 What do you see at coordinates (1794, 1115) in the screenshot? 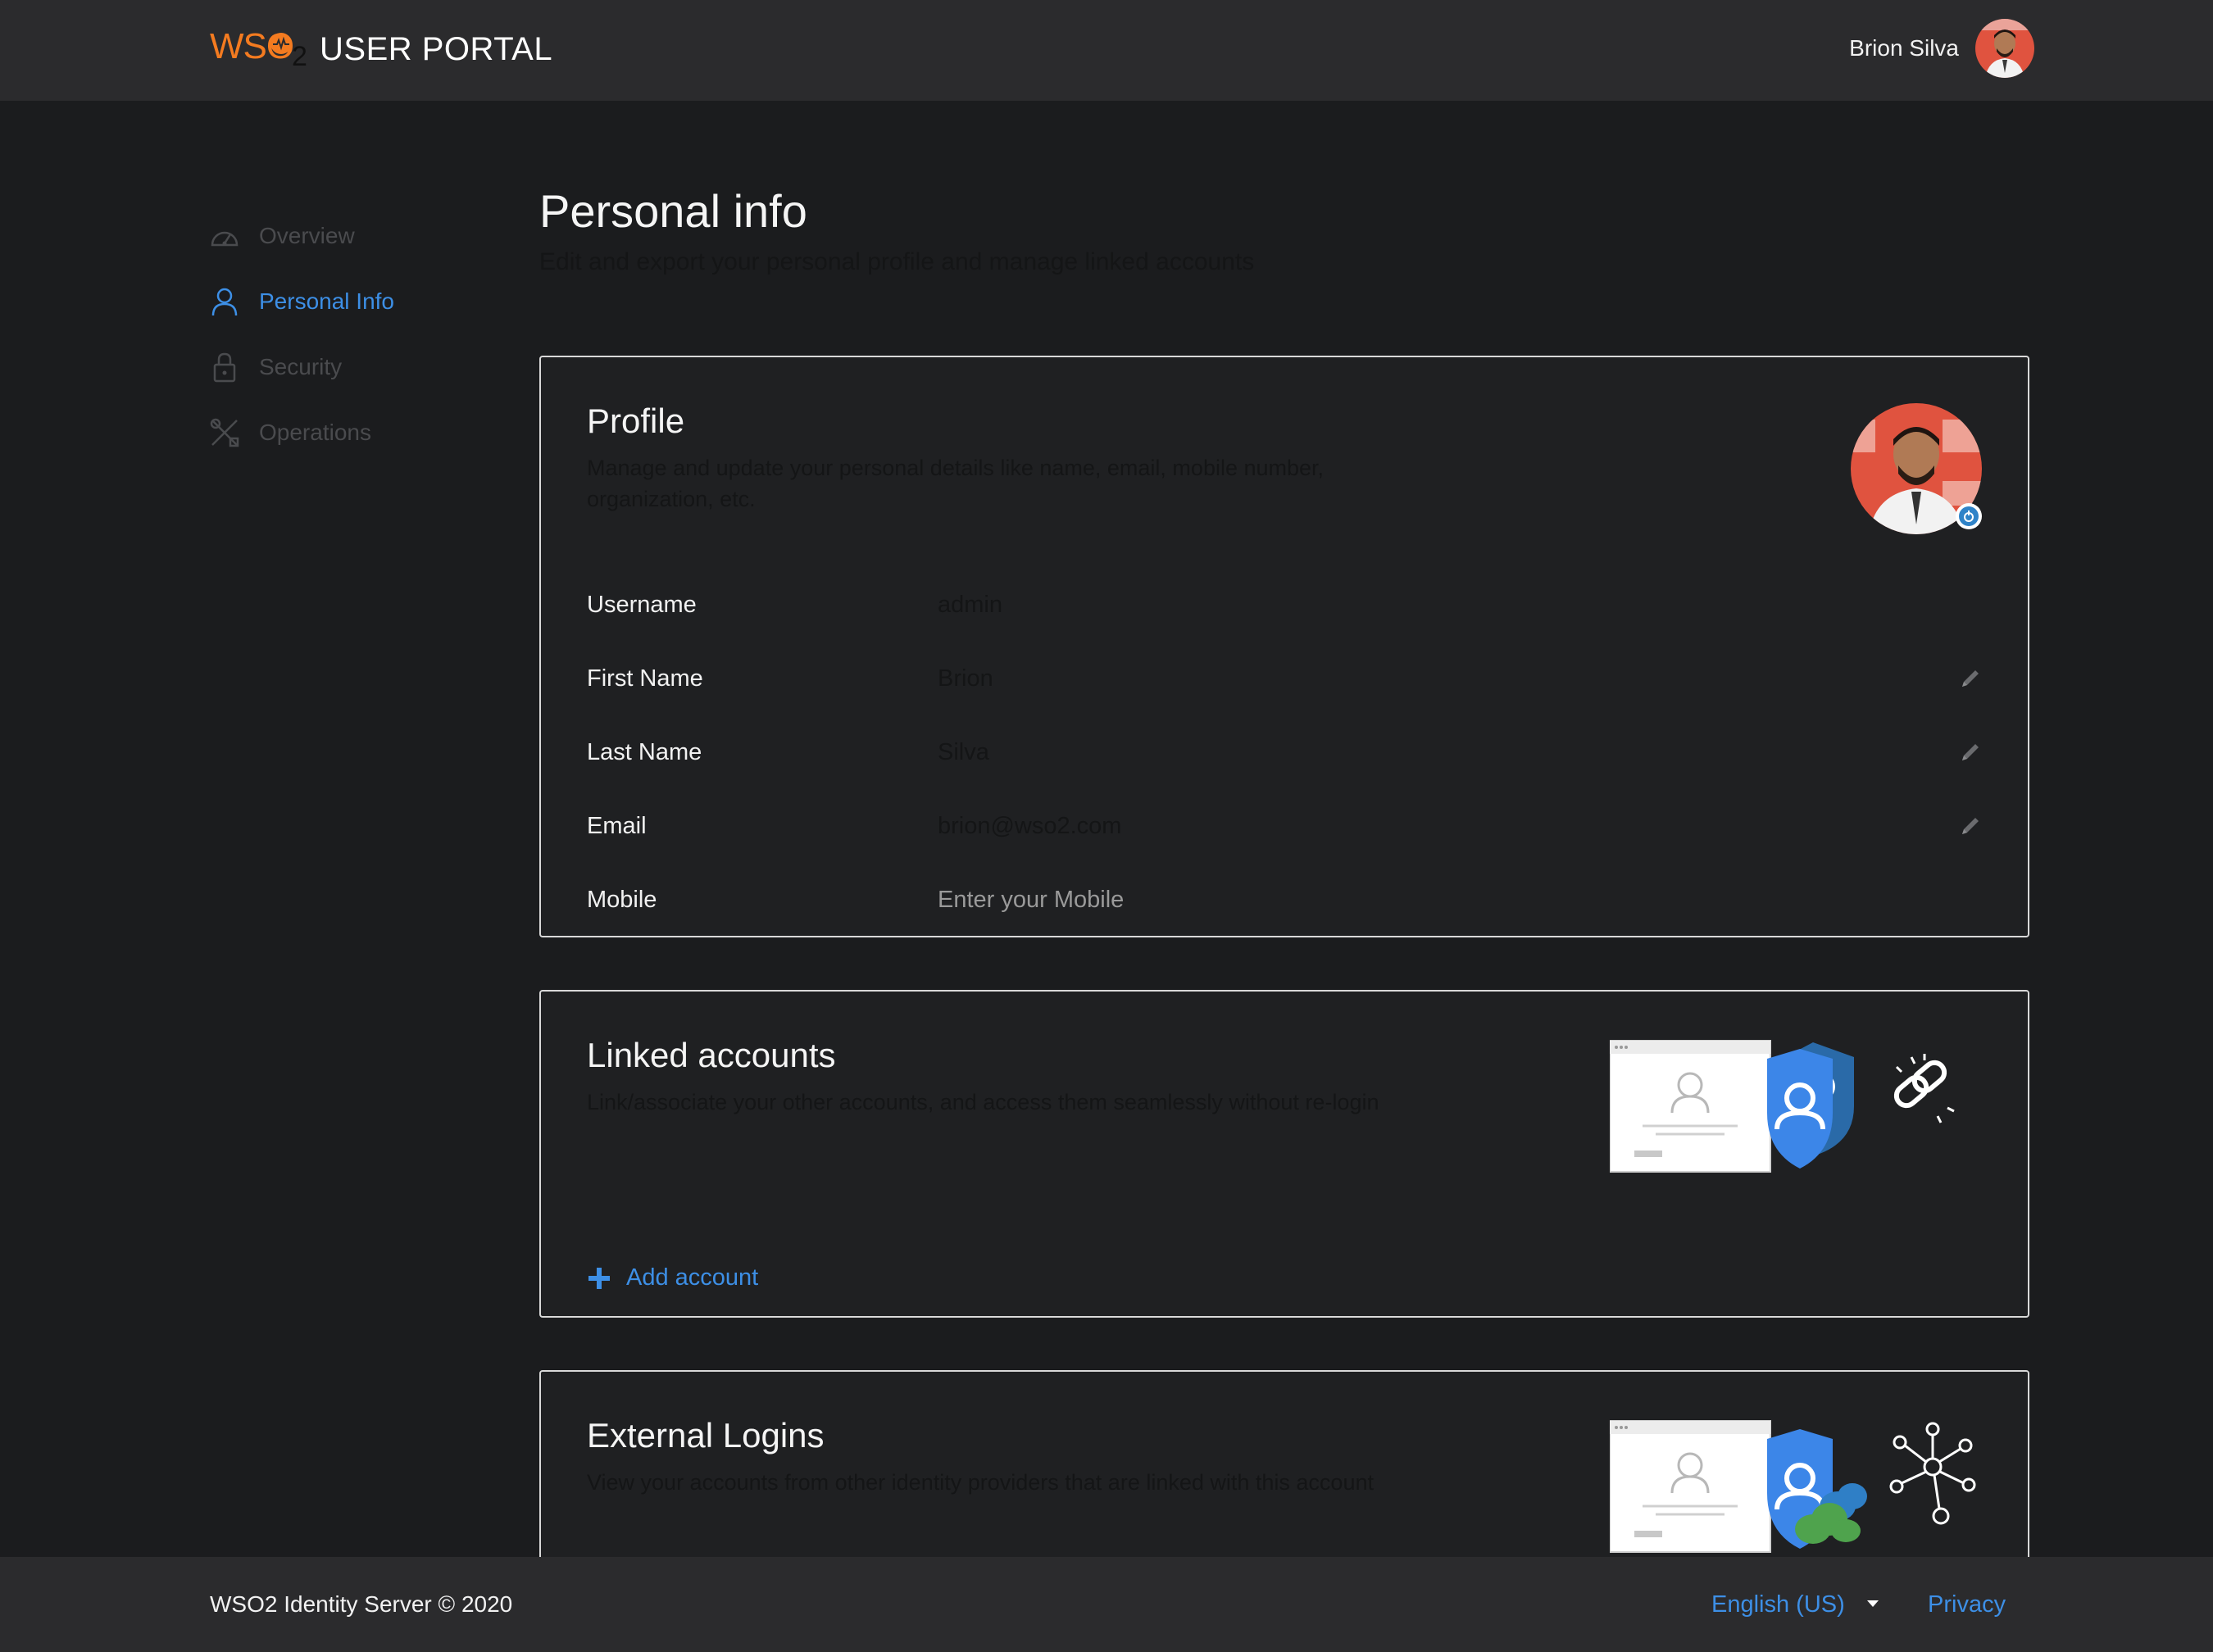
I see `linked-accounts-illustration` at bounding box center [1794, 1115].